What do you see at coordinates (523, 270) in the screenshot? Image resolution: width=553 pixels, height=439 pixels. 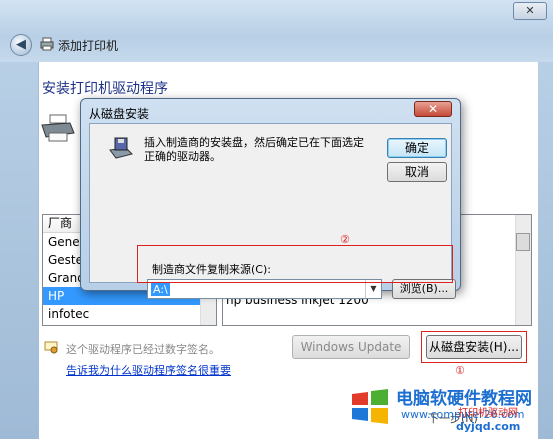 I see `vertical-scrollbar` at bounding box center [523, 270].